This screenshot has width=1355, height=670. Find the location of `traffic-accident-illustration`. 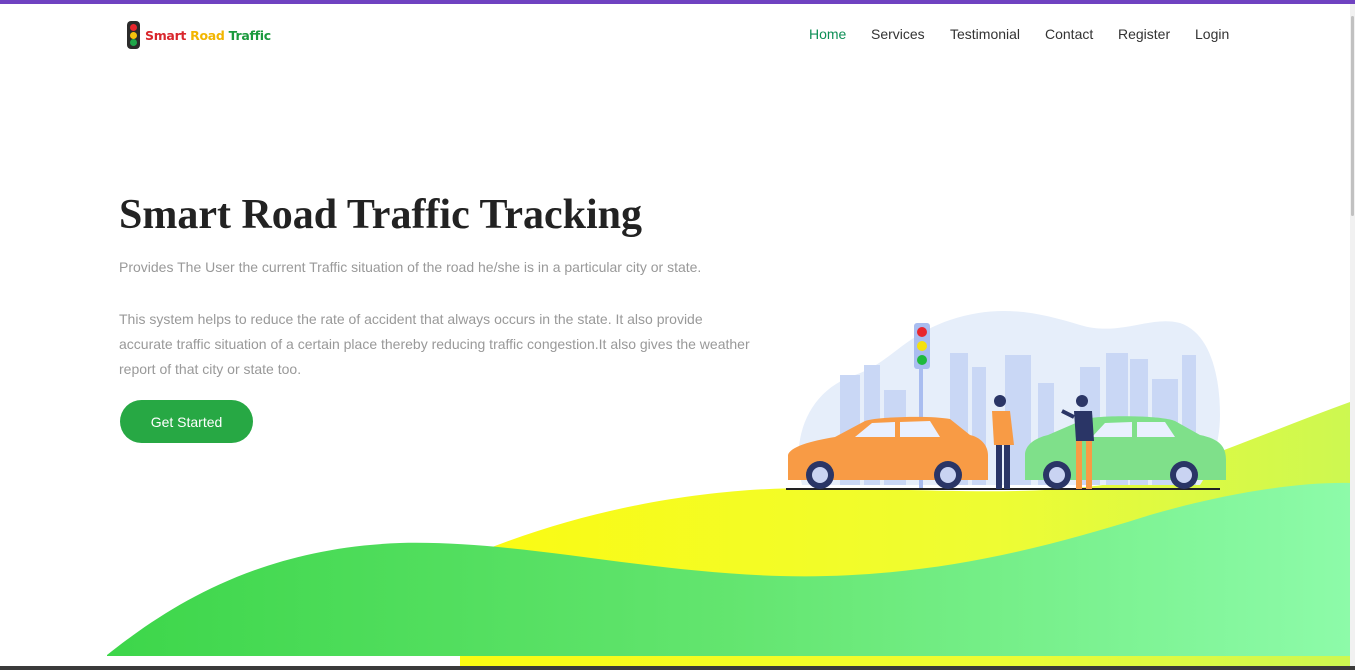

traffic-accident-illustration is located at coordinates (1006, 400).